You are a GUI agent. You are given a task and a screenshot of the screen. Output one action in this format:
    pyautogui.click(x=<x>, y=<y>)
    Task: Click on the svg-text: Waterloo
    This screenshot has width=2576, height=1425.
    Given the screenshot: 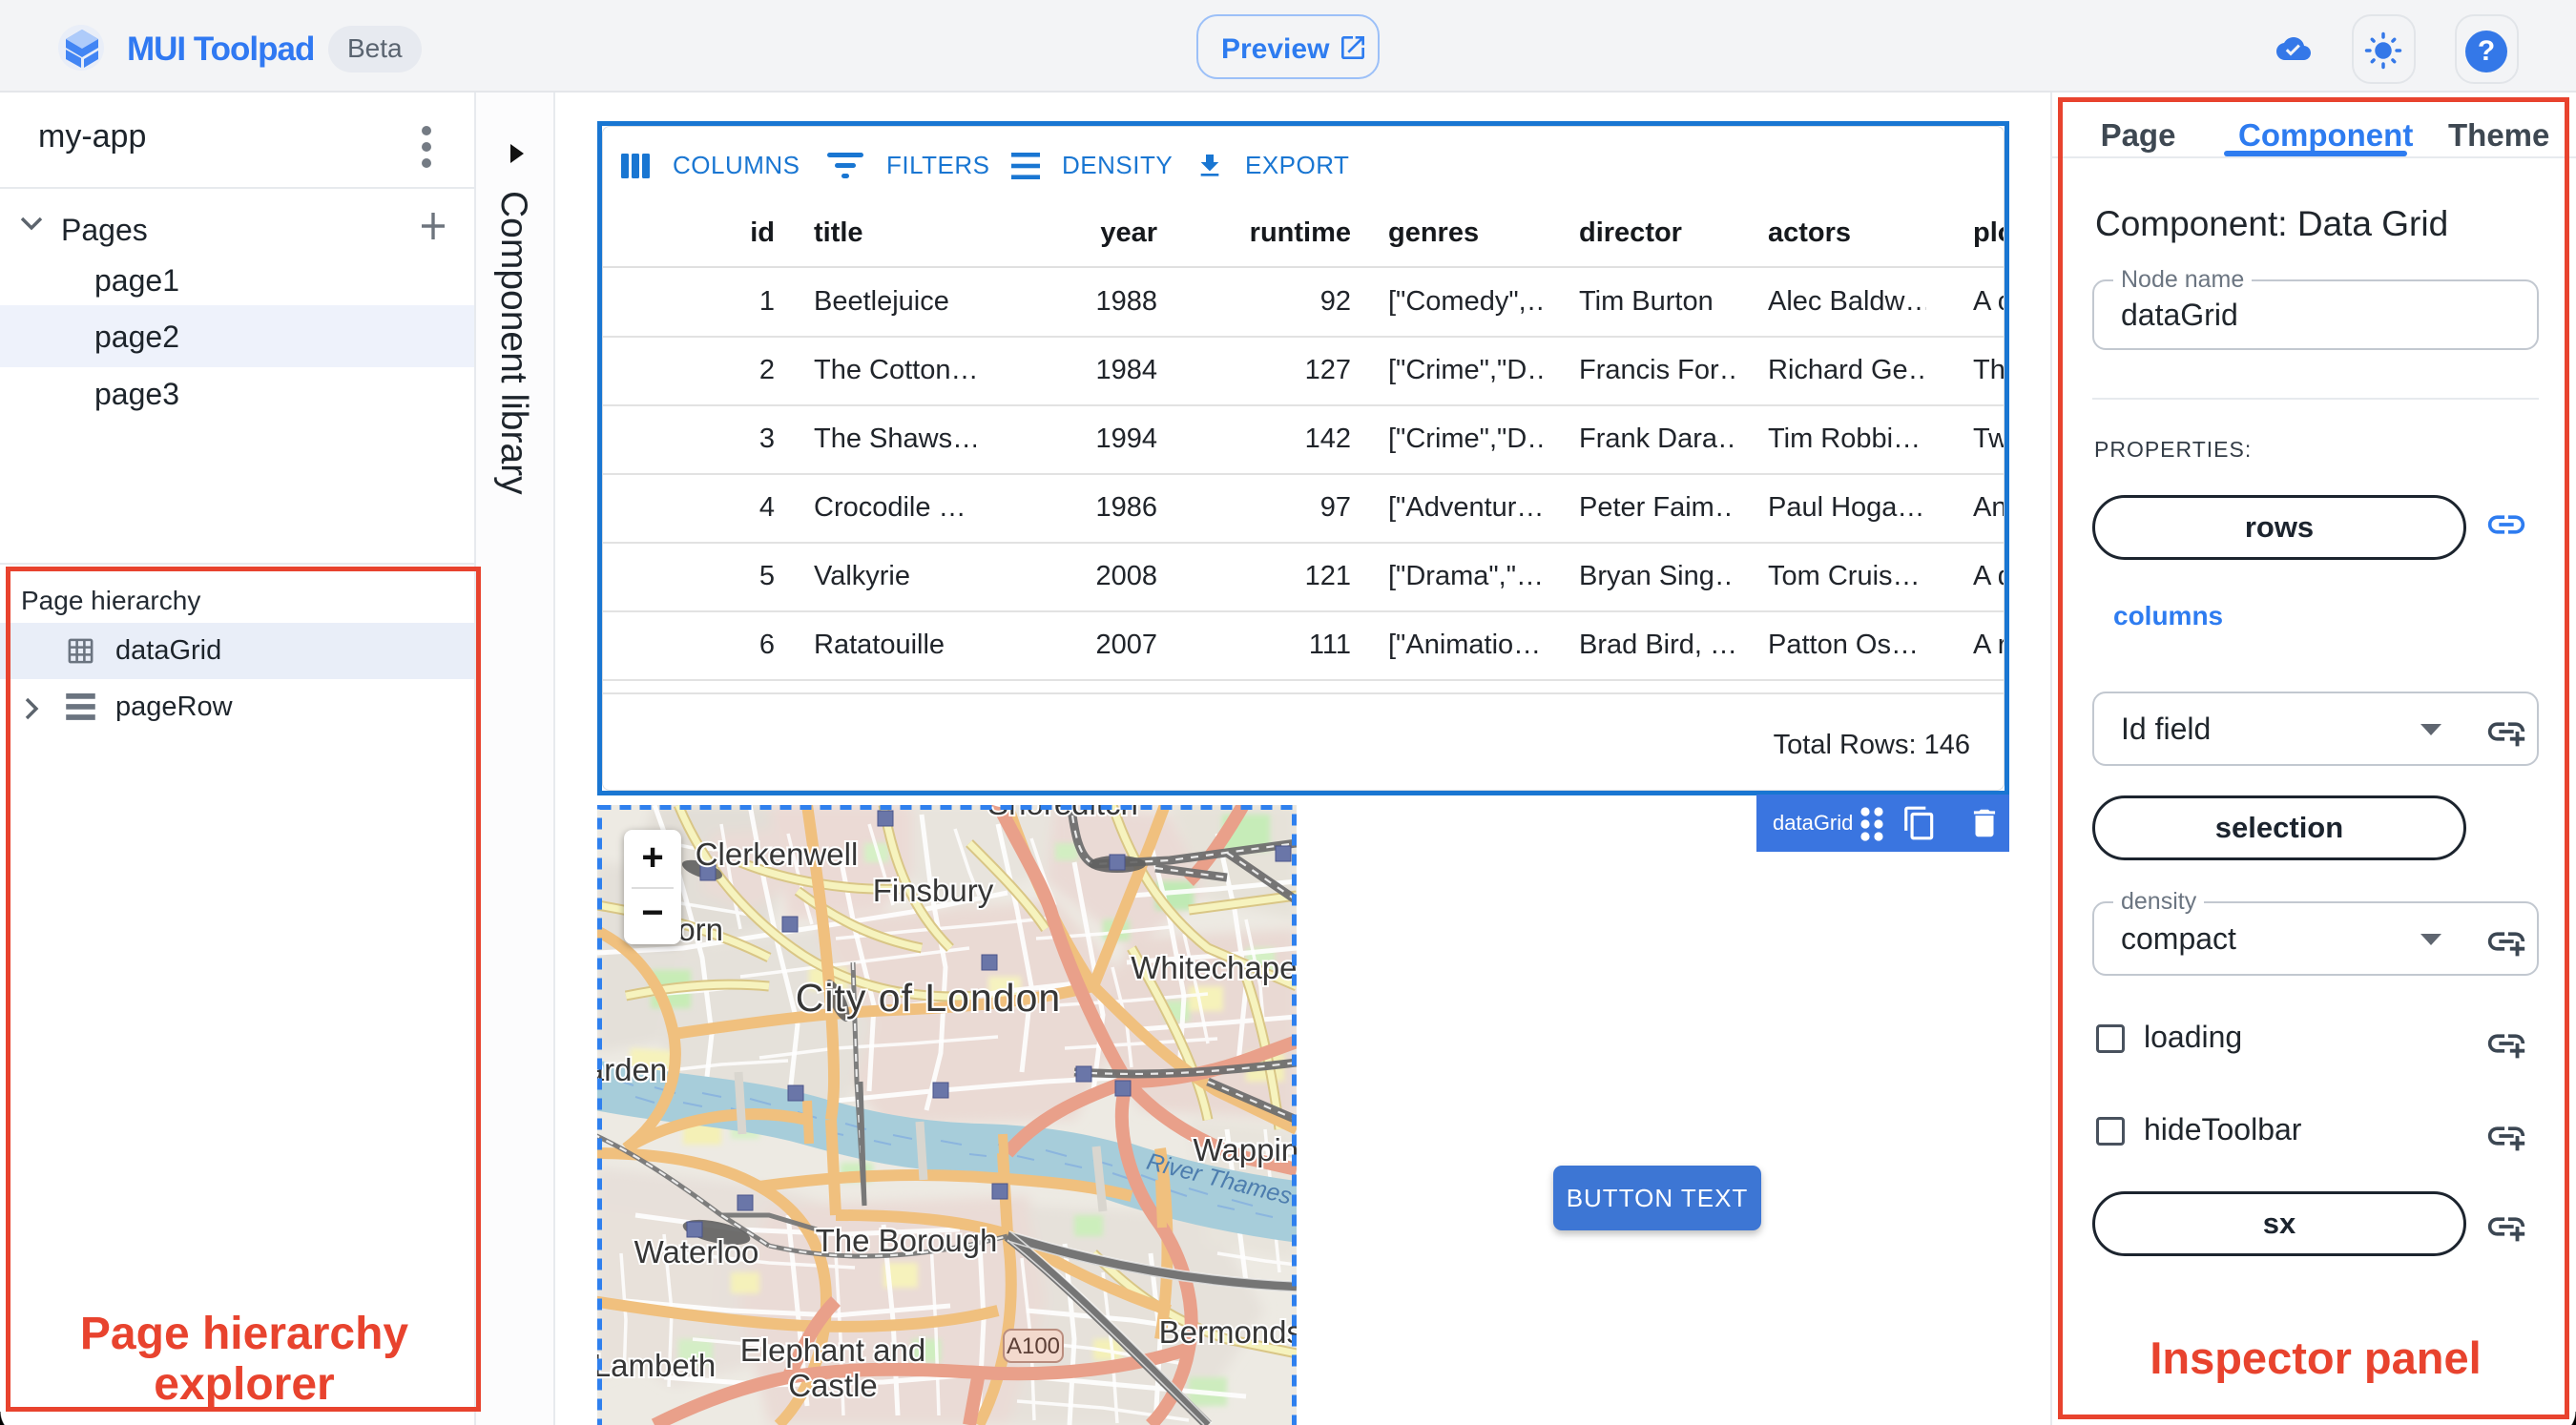 What is the action you would take?
    pyautogui.click(x=696, y=1252)
    